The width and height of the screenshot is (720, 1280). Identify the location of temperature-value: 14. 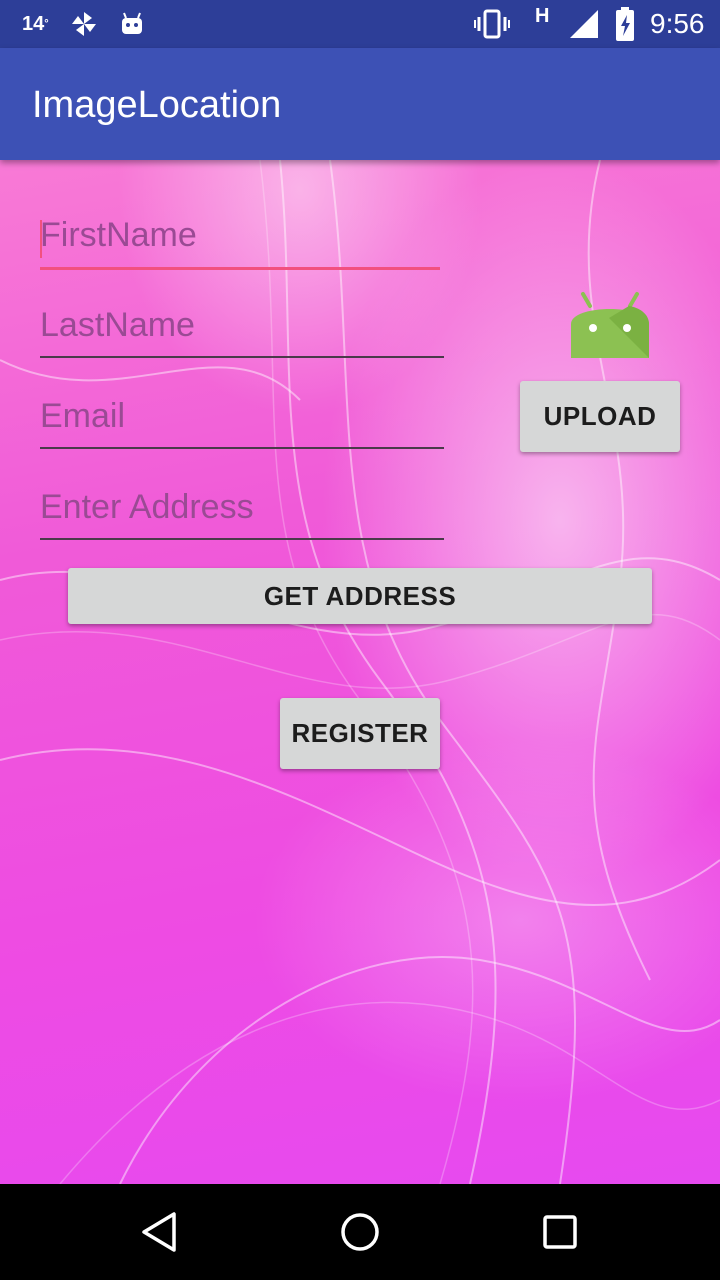
(33, 23).